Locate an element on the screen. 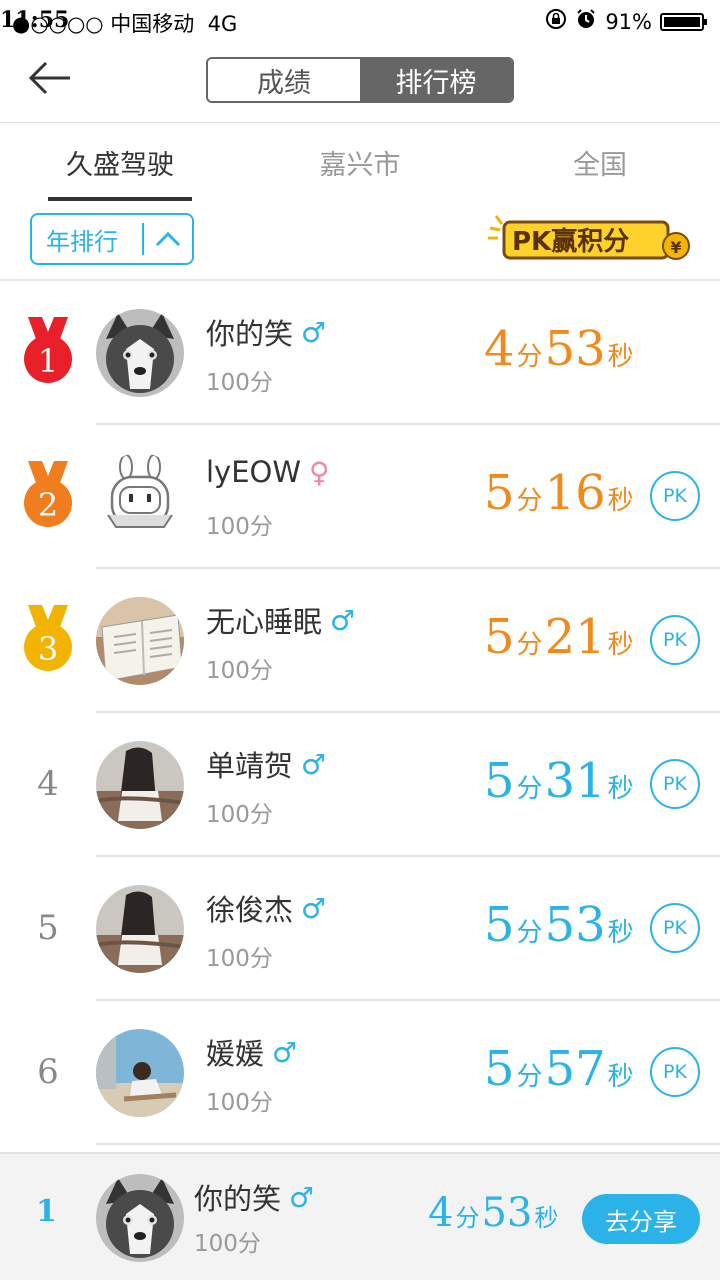 The image size is (720, 1280). my-avatar is located at coordinates (140, 1218).